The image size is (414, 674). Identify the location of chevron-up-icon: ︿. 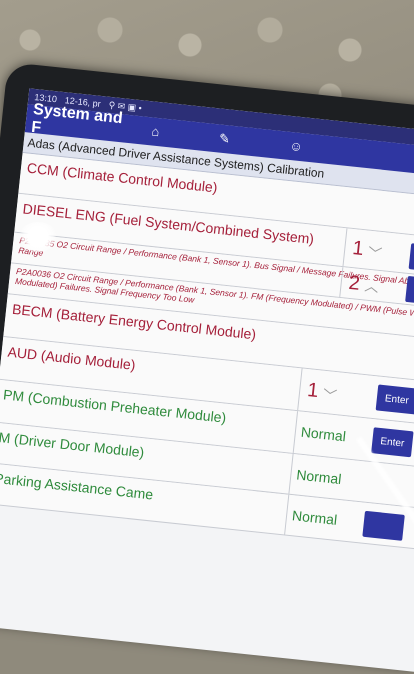
(372, 286).